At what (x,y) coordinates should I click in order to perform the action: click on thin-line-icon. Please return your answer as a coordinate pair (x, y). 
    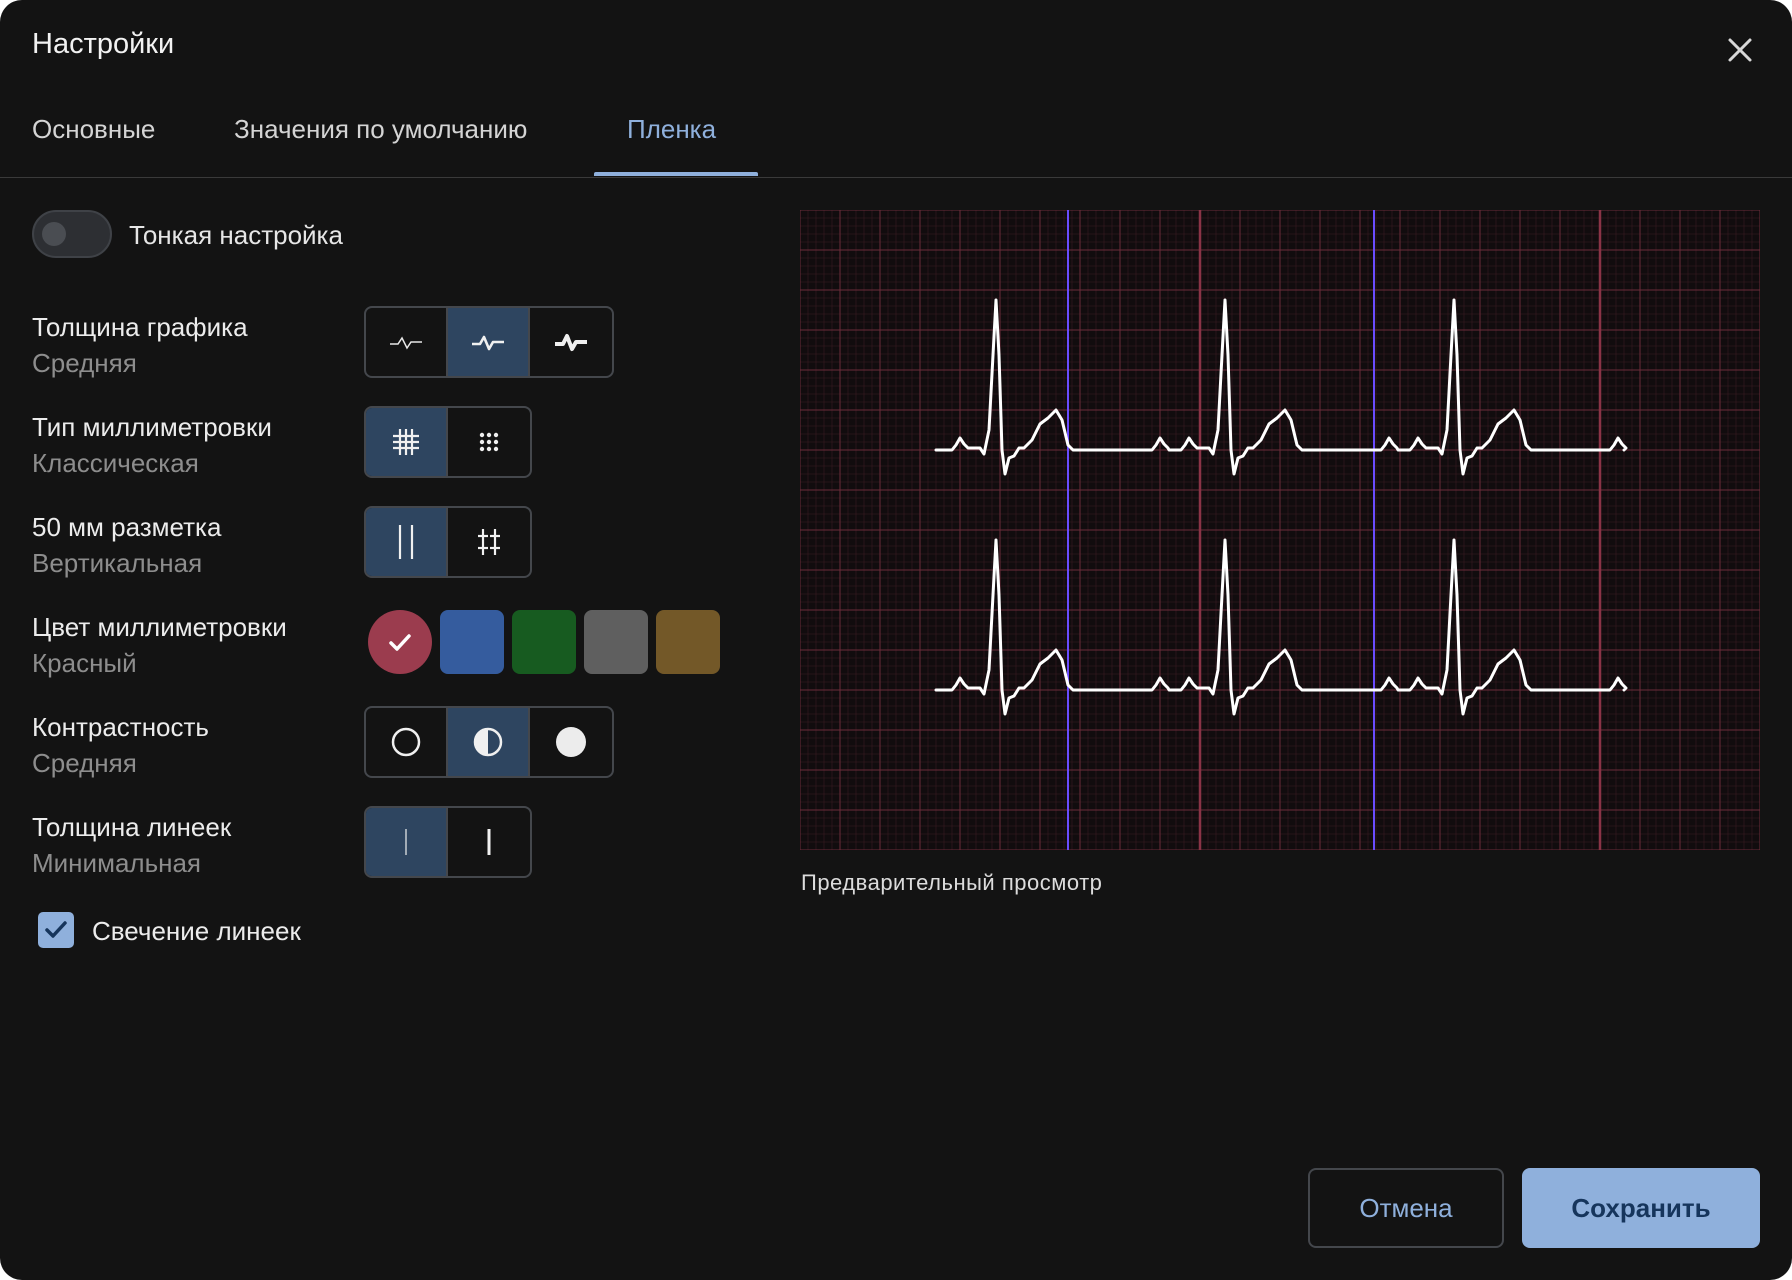
    Looking at the image, I should click on (406, 842).